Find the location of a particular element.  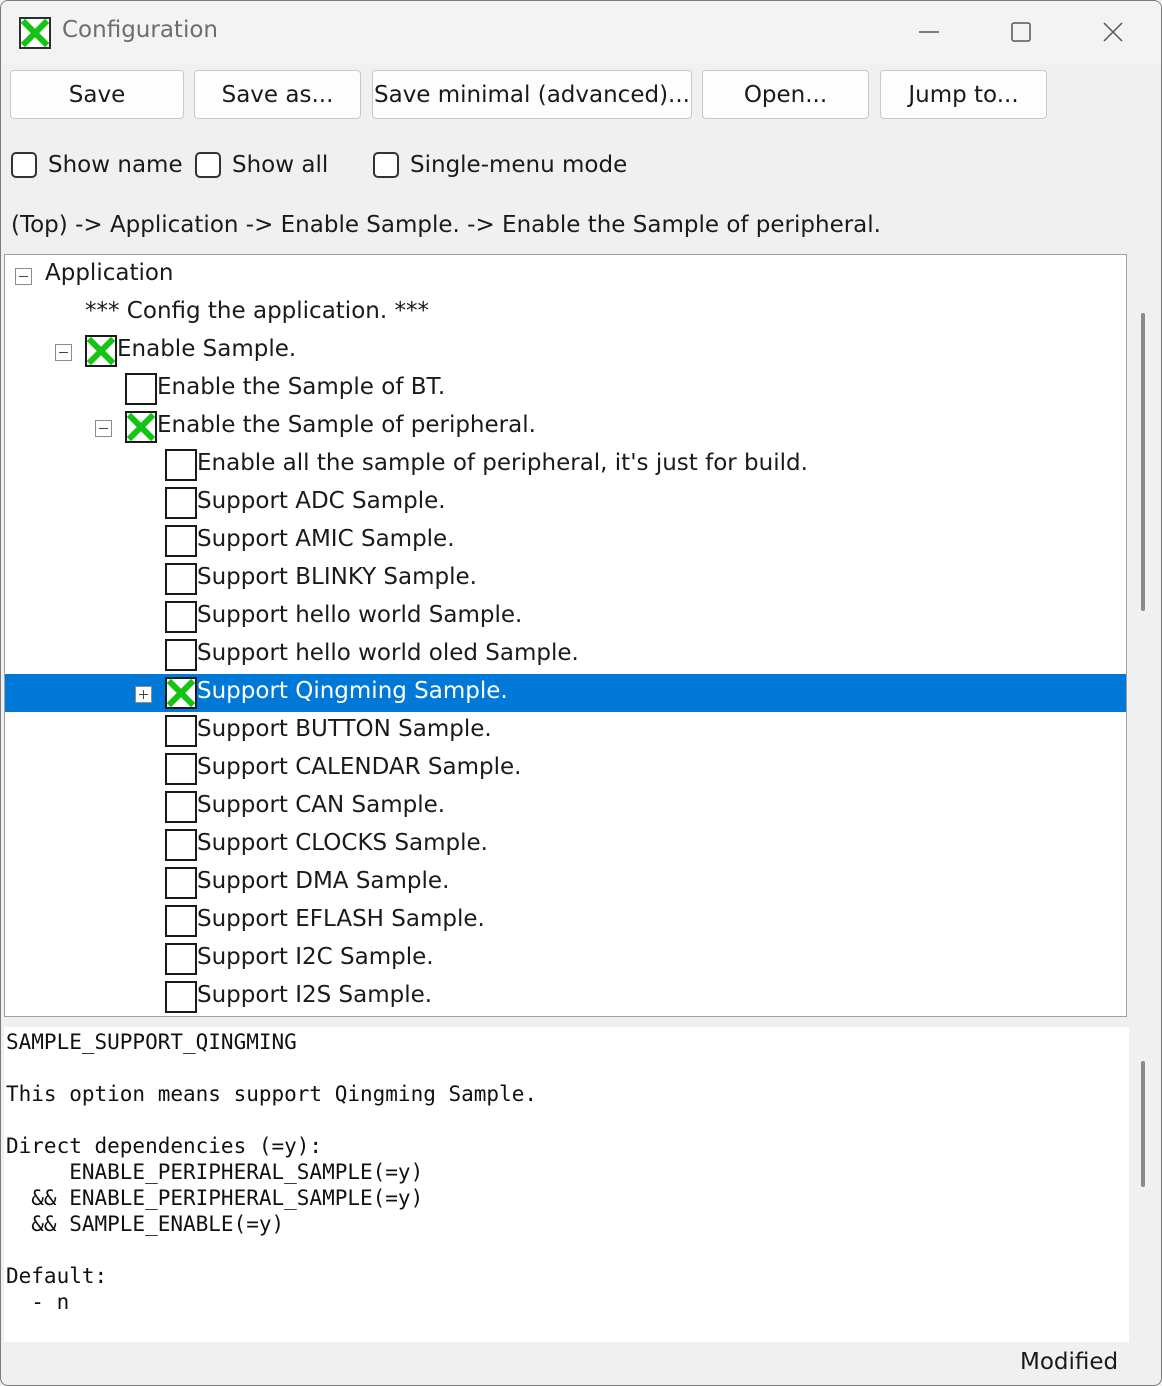

maximize-icon is located at coordinates (1021, 32).